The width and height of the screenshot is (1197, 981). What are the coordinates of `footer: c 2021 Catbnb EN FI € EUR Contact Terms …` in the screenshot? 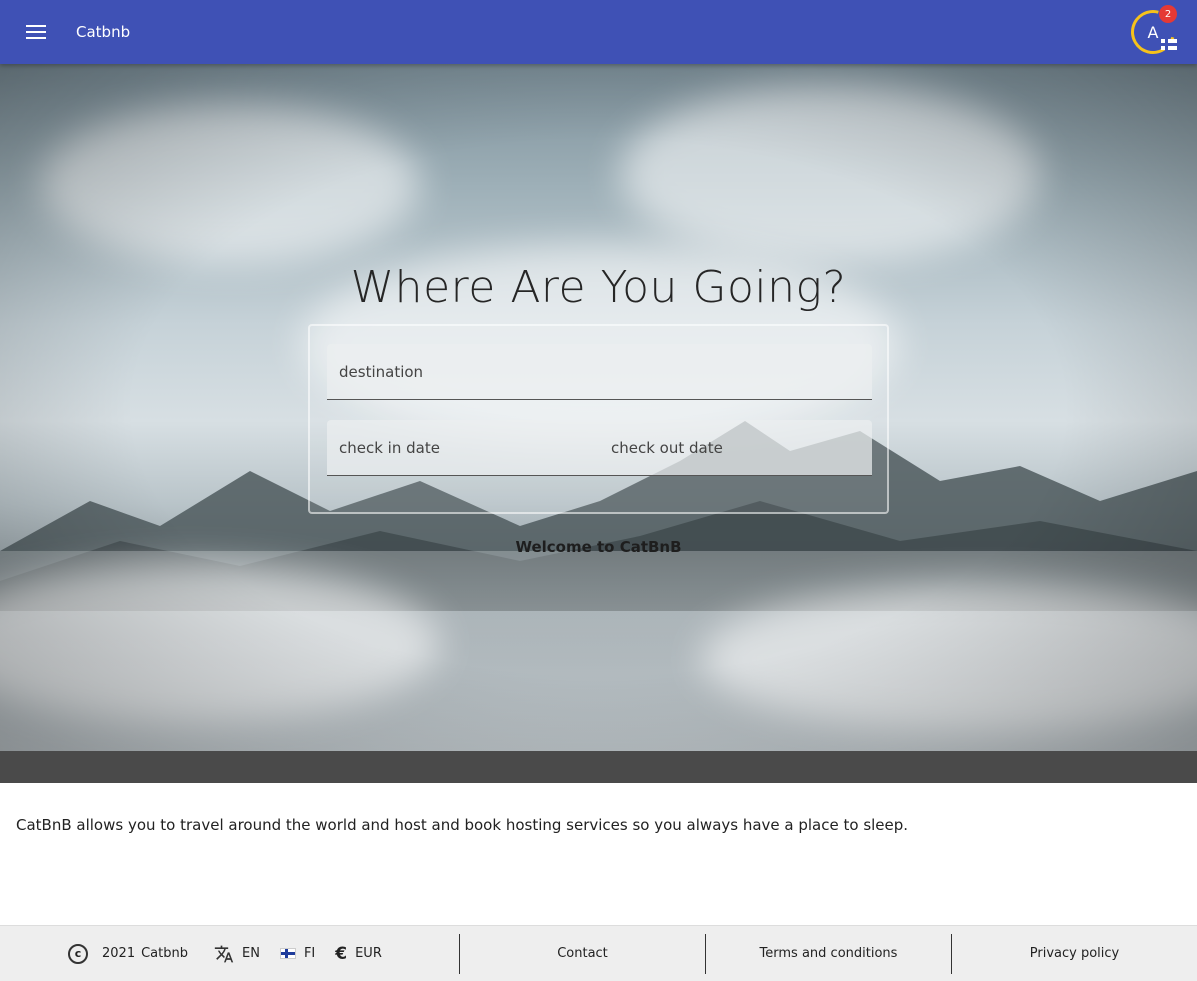 It's located at (598, 953).